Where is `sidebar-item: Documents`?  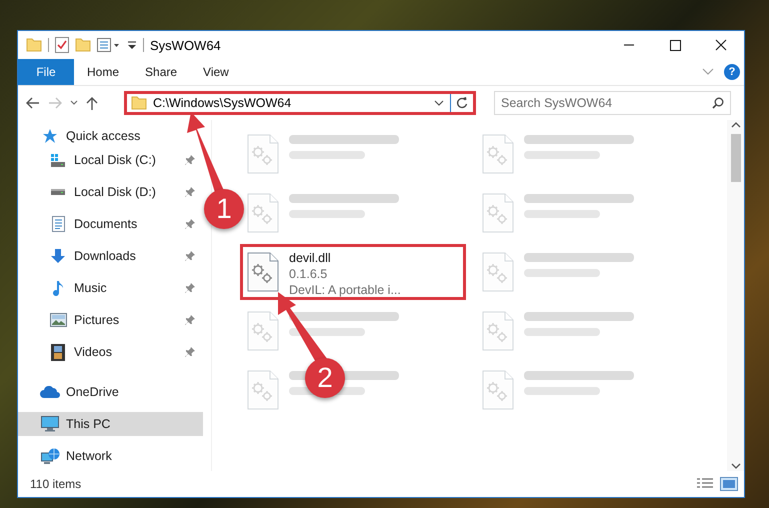
sidebar-item: Documents is located at coordinates (110, 224).